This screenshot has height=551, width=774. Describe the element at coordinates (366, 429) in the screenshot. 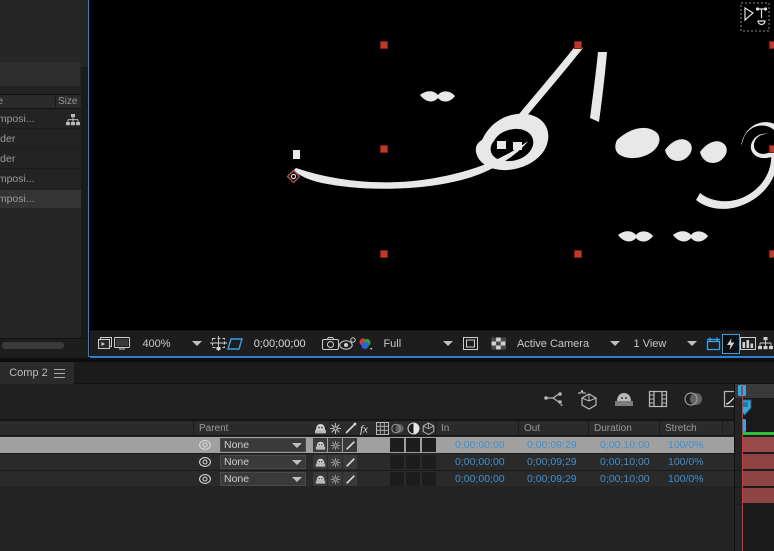

I see `effects-icon: fx` at that location.